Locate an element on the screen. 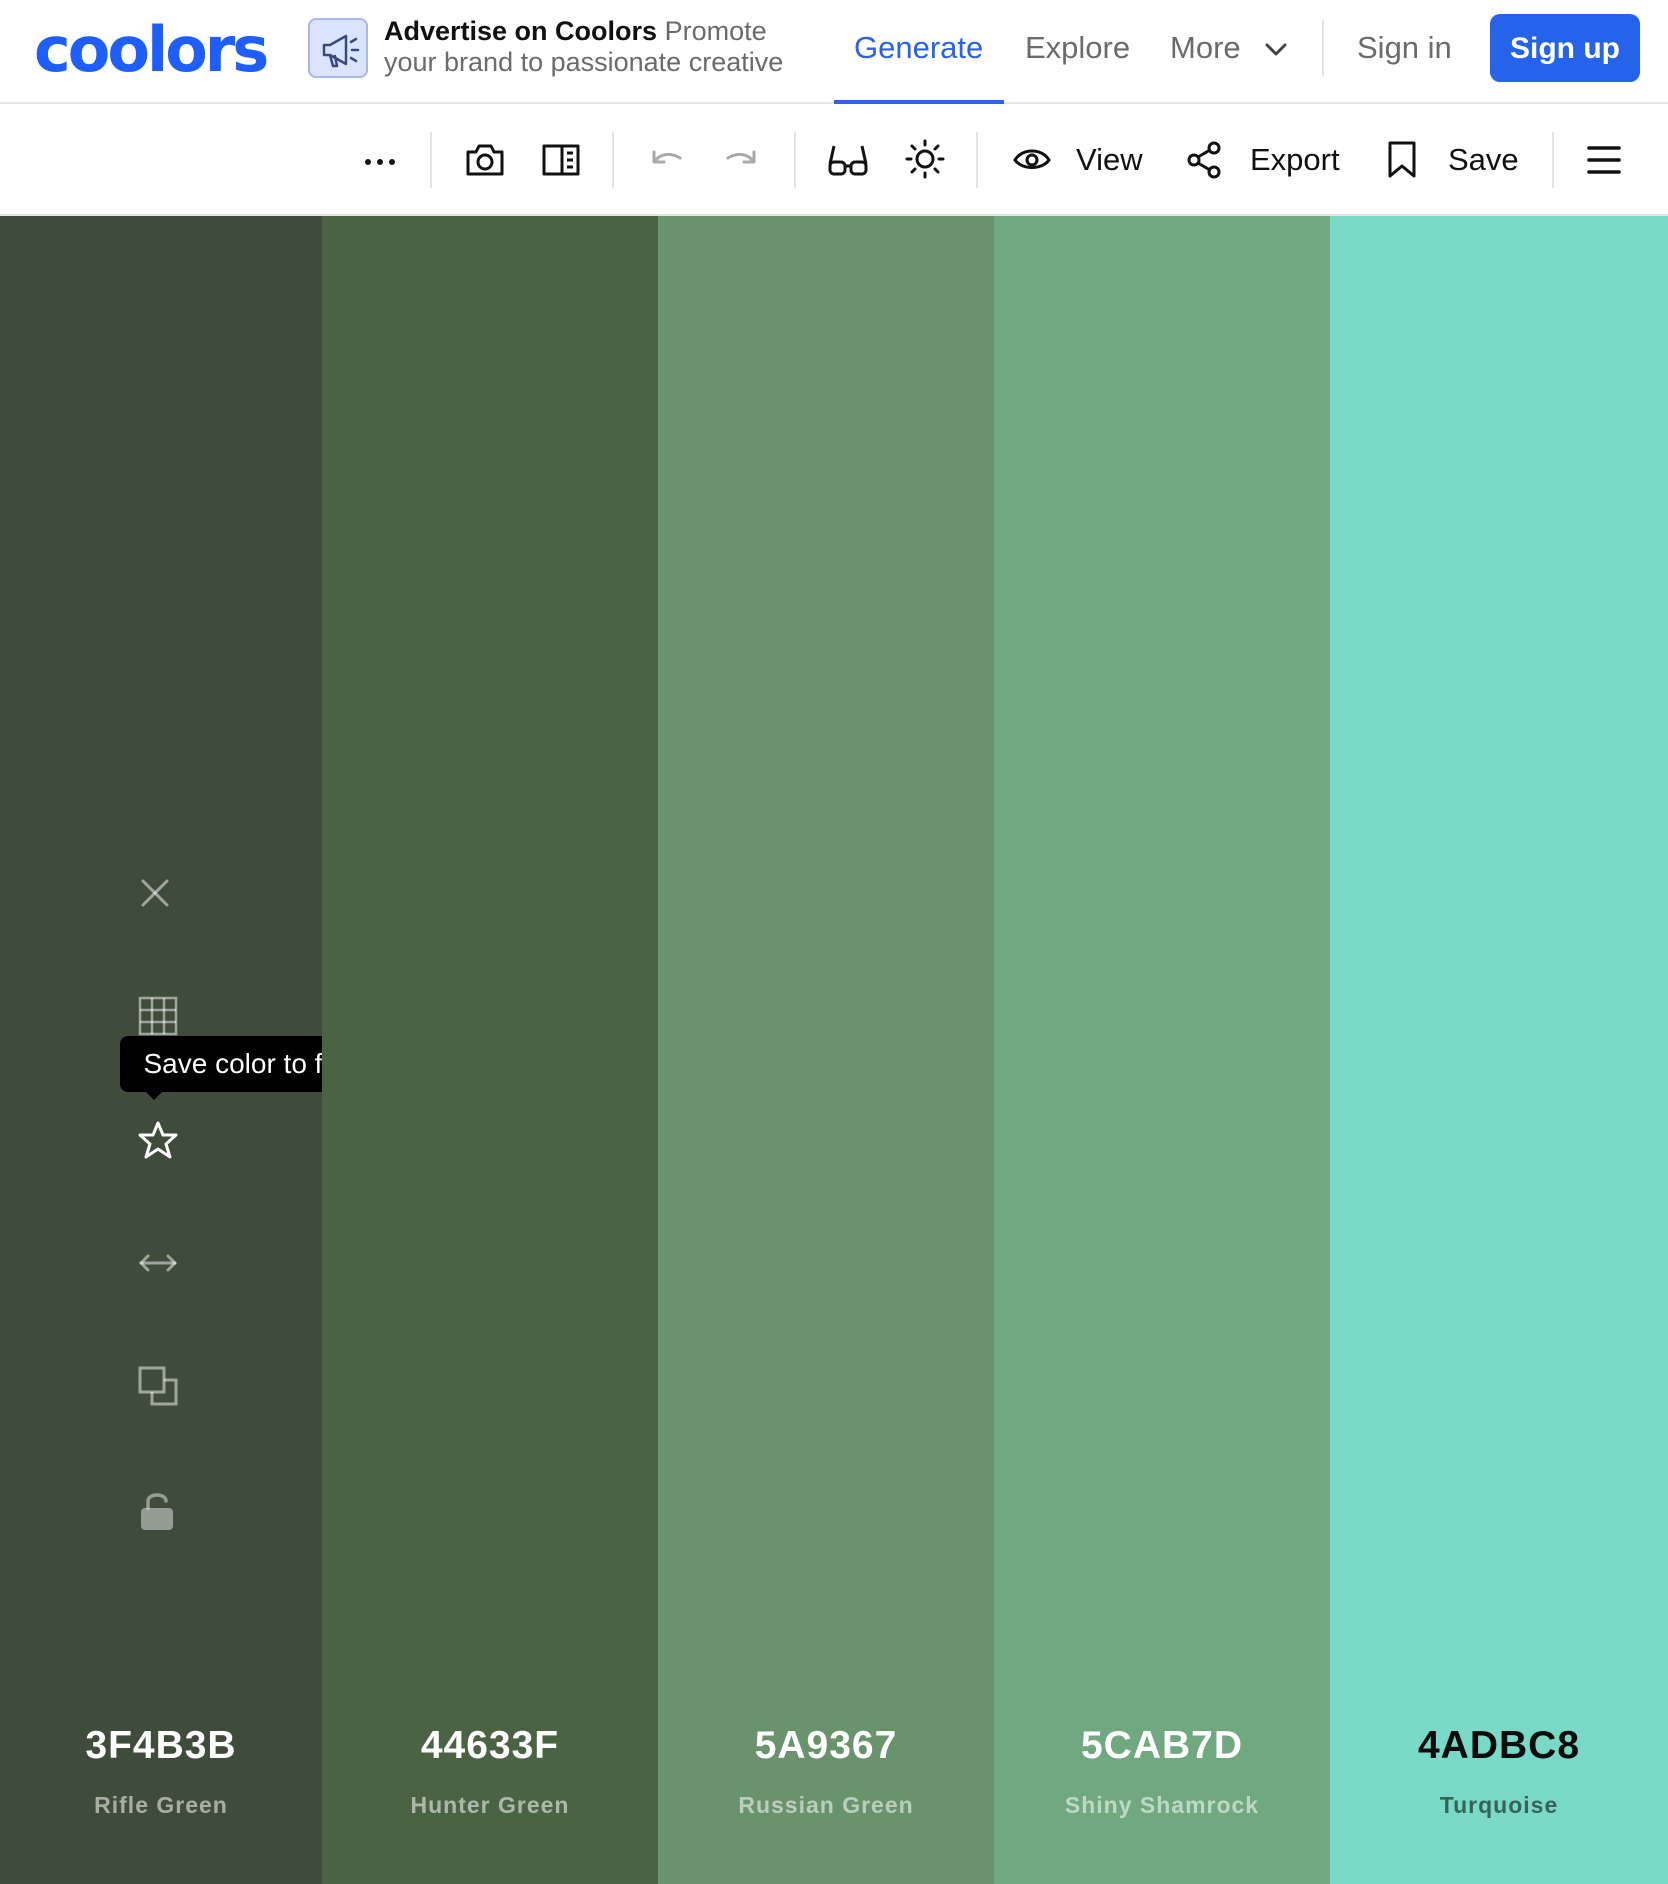  export-button: Export is located at coordinates (1295, 160).